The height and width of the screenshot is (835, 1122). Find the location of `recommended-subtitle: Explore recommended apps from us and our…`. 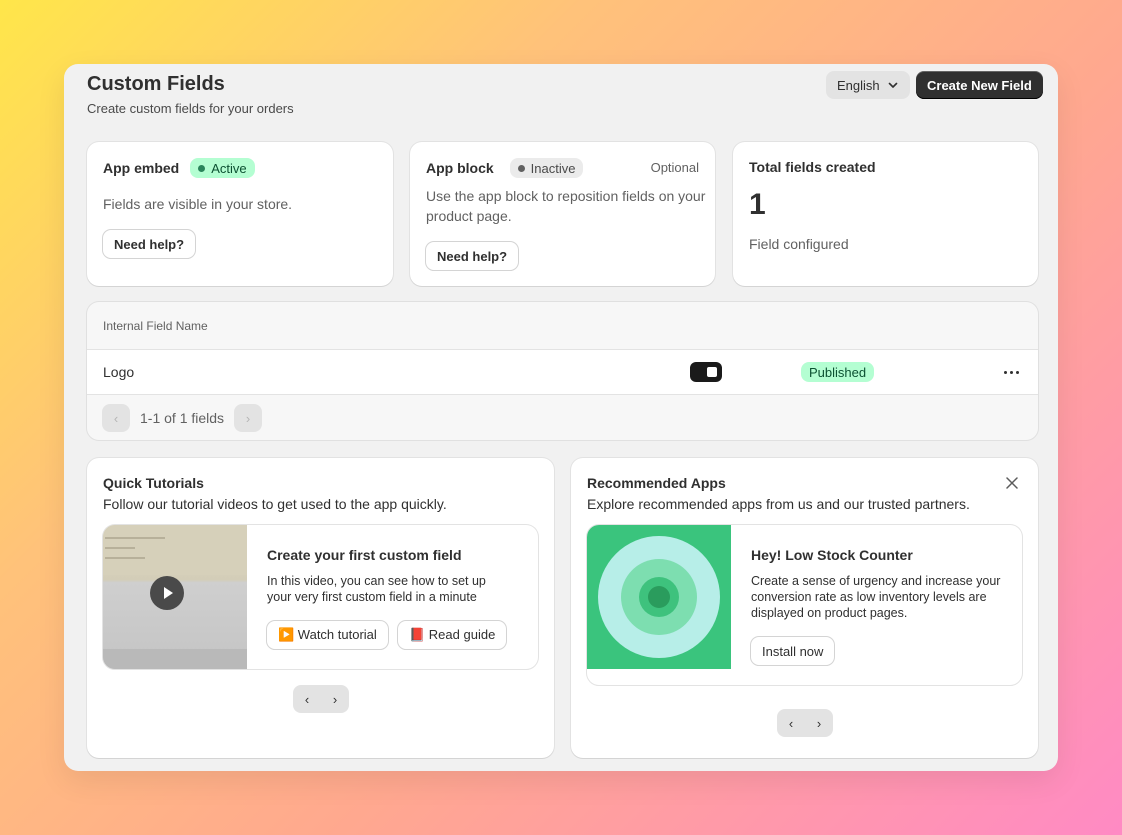

recommended-subtitle: Explore recommended apps from us and our… is located at coordinates (778, 504).